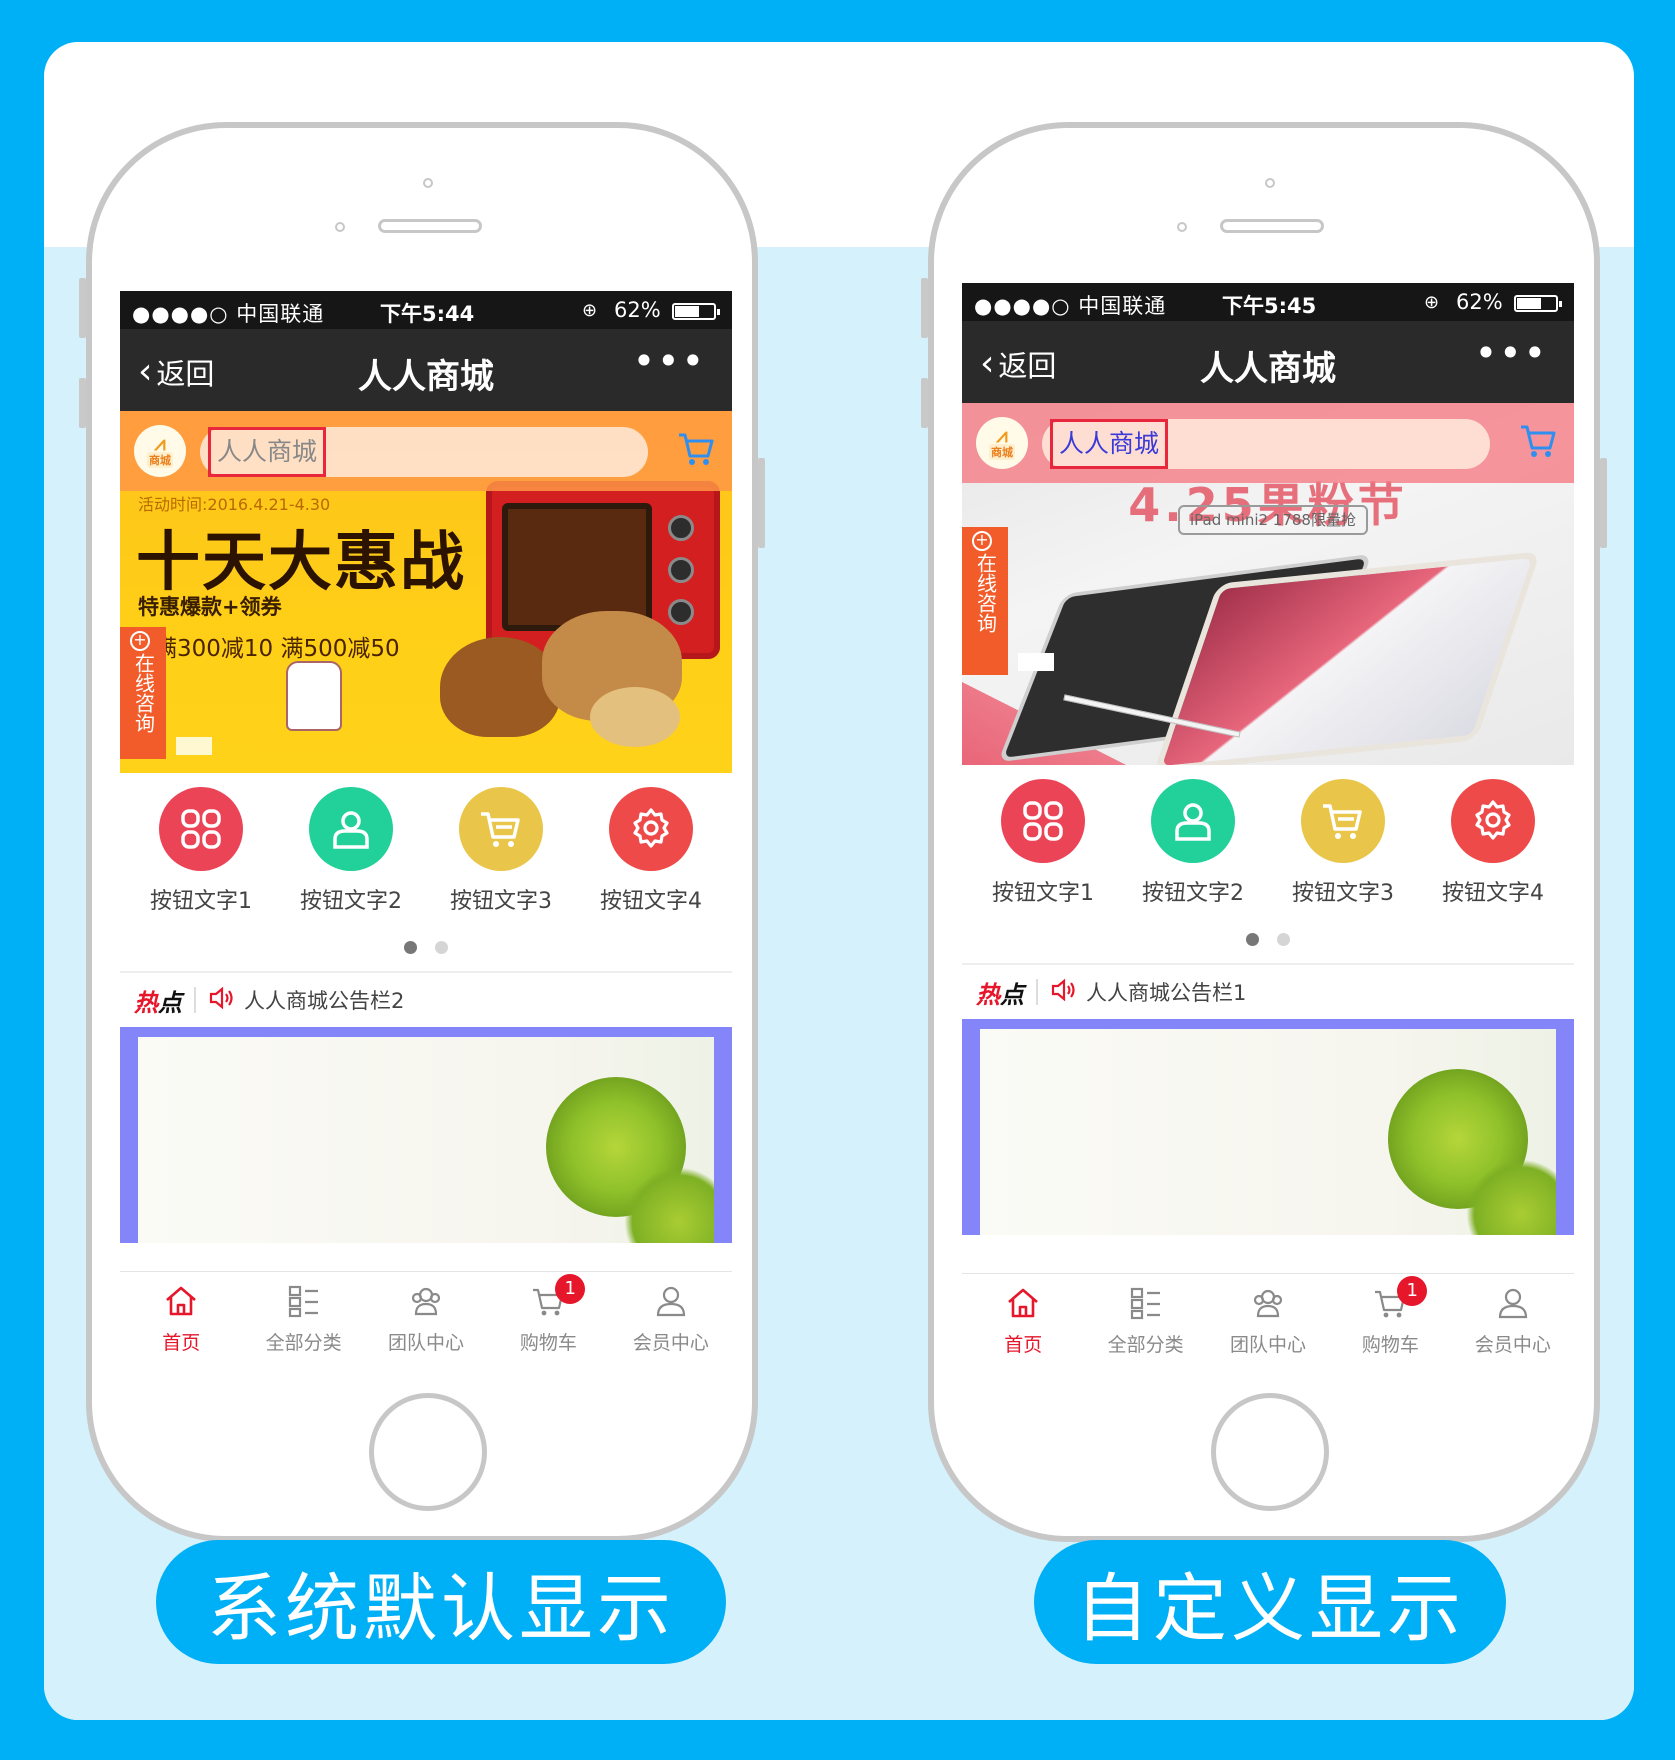  Describe the element at coordinates (1268, 1305) in the screenshot. I see `team-icon` at that location.